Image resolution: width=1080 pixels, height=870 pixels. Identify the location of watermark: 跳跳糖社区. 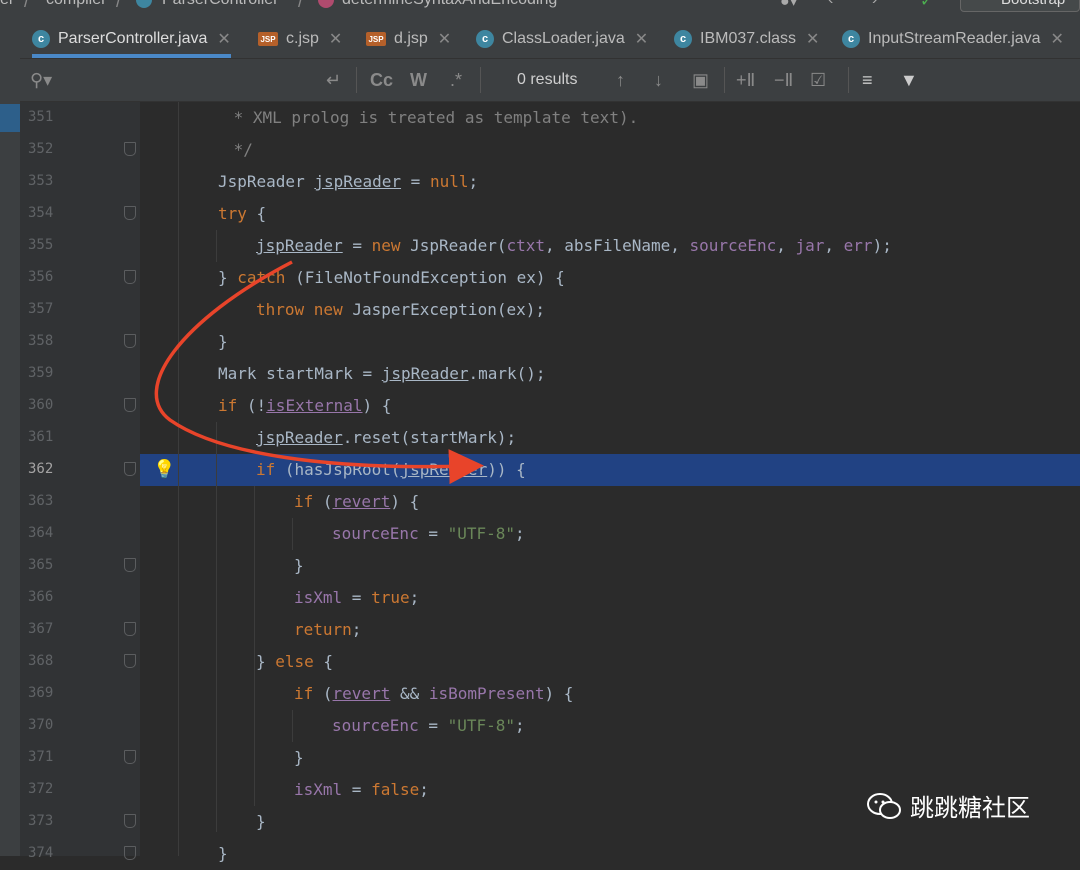
(948, 805).